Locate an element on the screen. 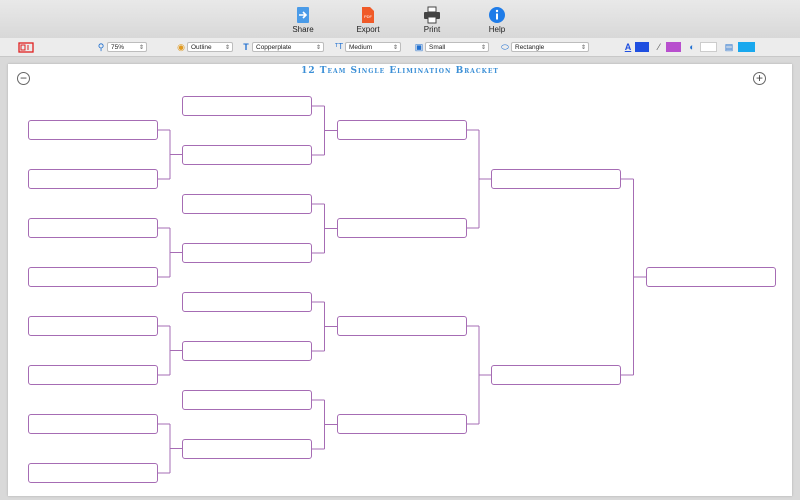  sidebar-toggle-button is located at coordinates (27, 47).